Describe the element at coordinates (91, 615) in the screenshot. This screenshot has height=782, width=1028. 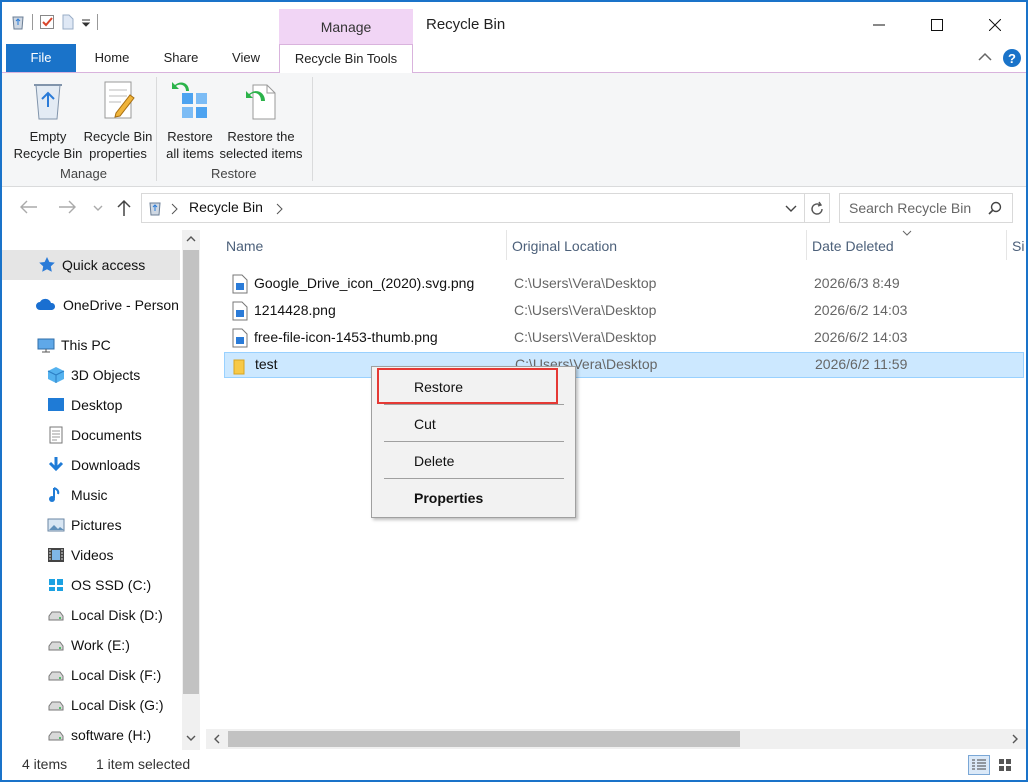
I see `sidebar-item-local-disk-d: Local Disk (D:)` at that location.